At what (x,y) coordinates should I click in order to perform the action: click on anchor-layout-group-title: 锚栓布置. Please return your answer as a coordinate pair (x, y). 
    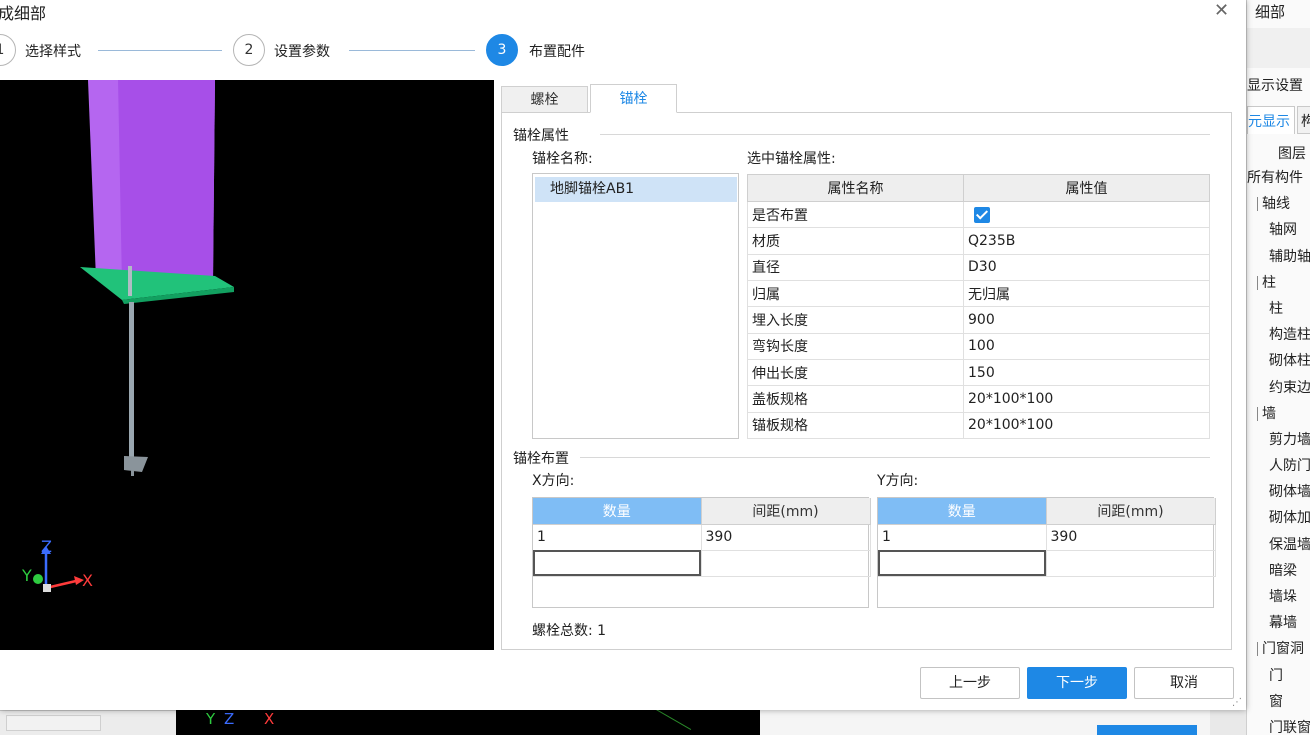
    Looking at the image, I should click on (545, 458).